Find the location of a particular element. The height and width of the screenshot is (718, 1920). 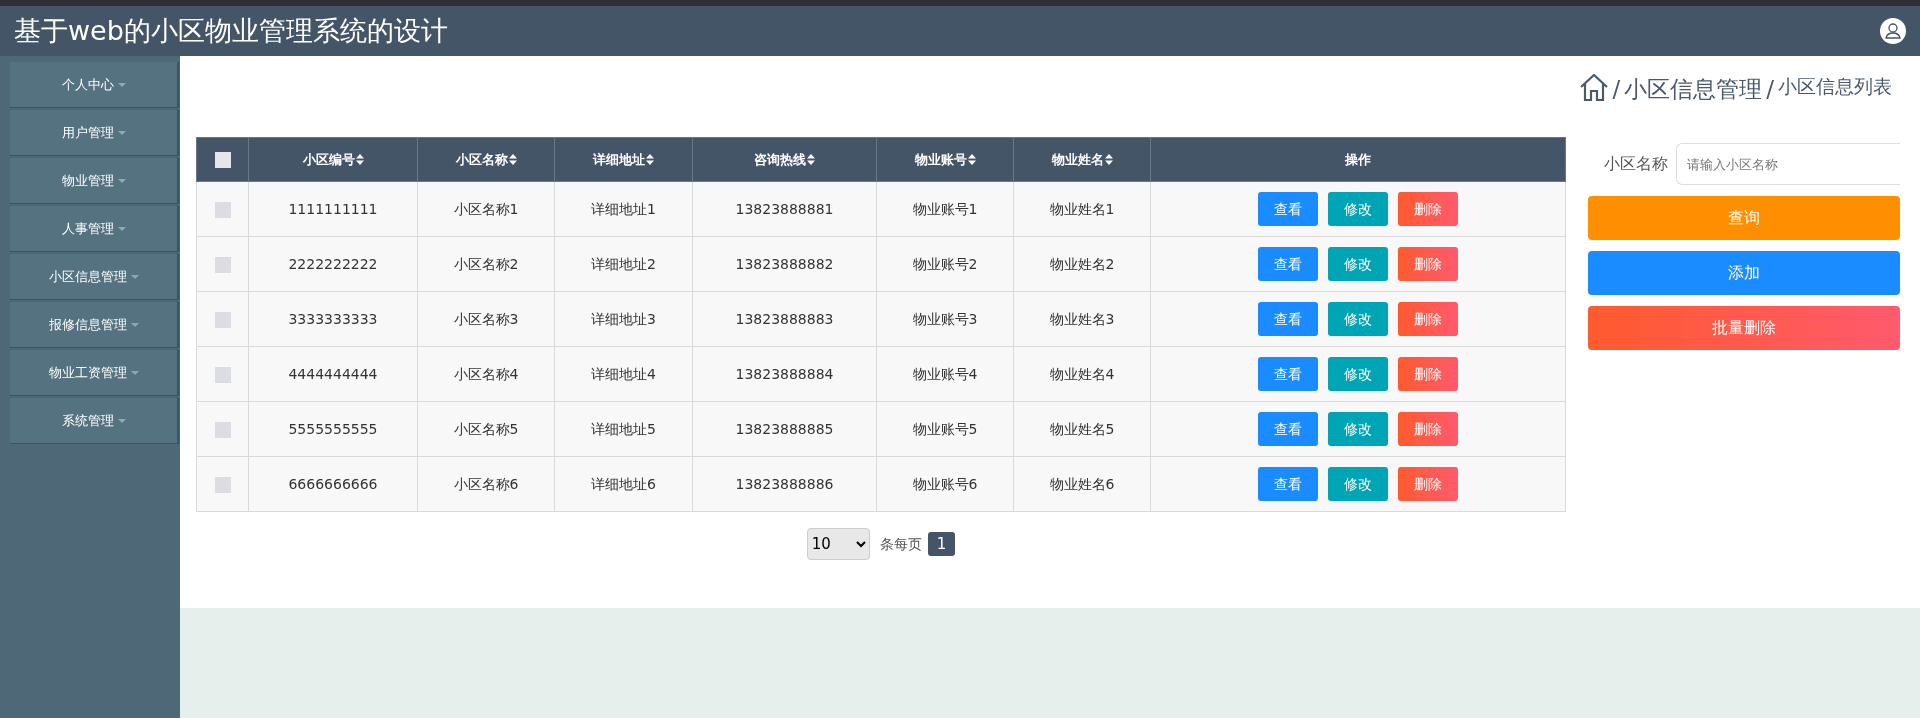

user-icon is located at coordinates (1893, 31).